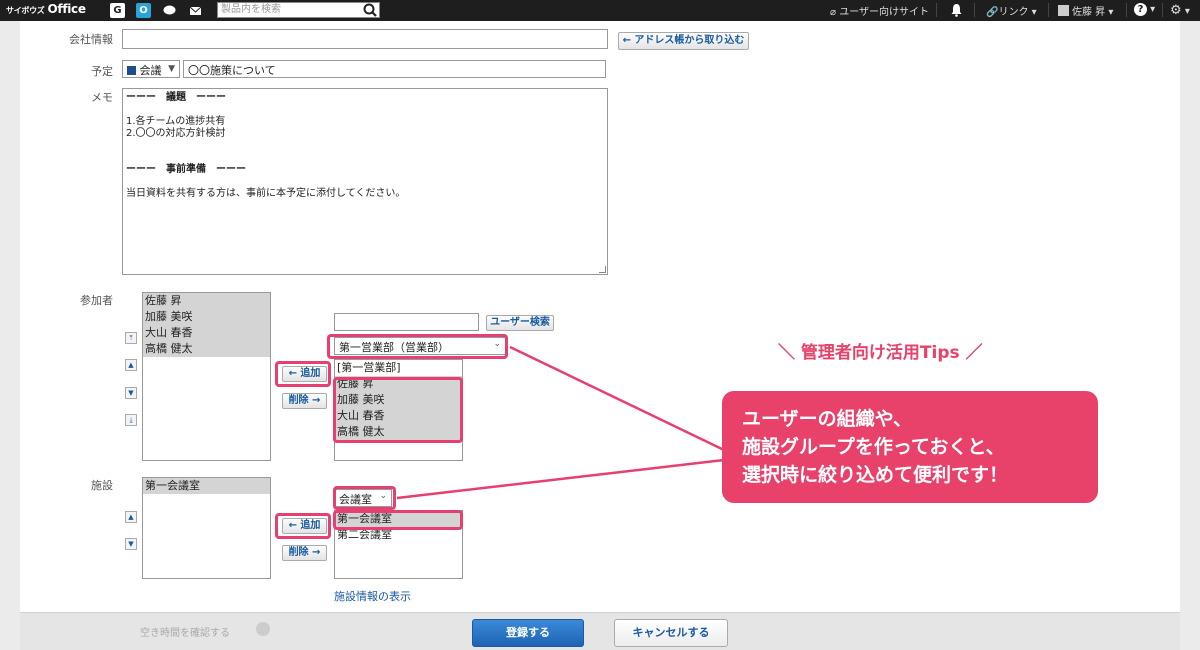  Describe the element at coordinates (528, 633) in the screenshot. I see `submit-button: 登録する` at that location.